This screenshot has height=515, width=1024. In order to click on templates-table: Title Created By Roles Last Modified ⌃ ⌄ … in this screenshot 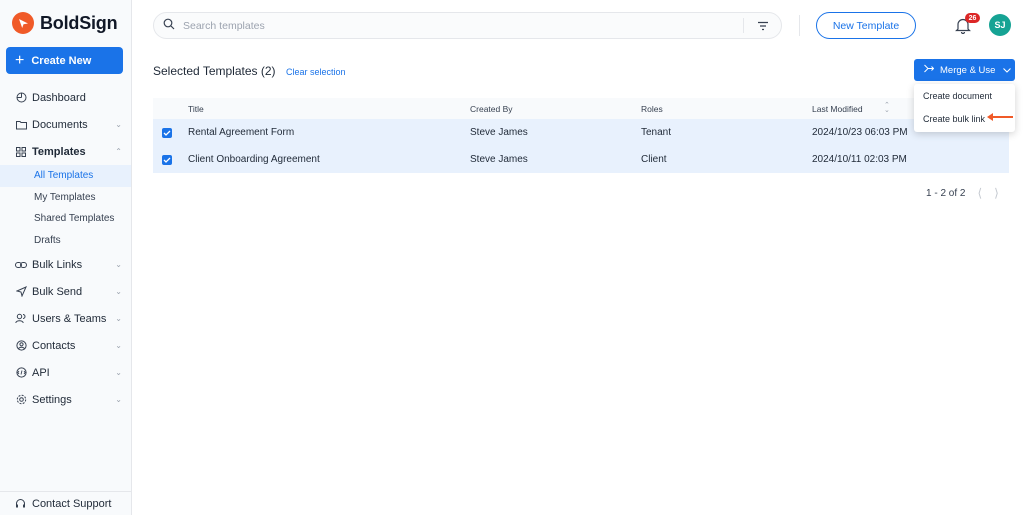, I will do `click(581, 135)`.